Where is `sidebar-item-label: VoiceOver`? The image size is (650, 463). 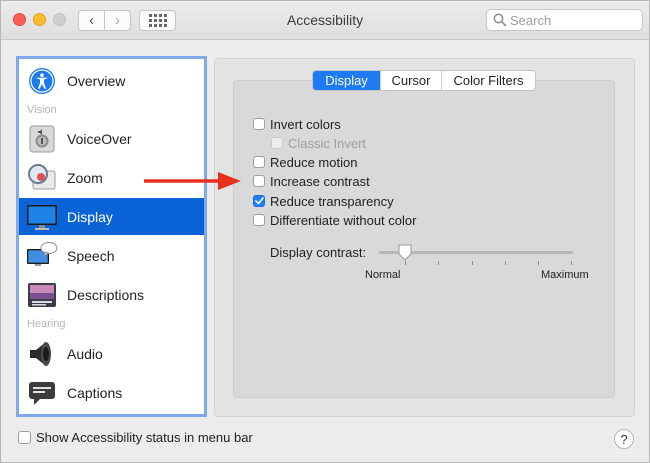 sidebar-item-label: VoiceOver is located at coordinates (99, 138).